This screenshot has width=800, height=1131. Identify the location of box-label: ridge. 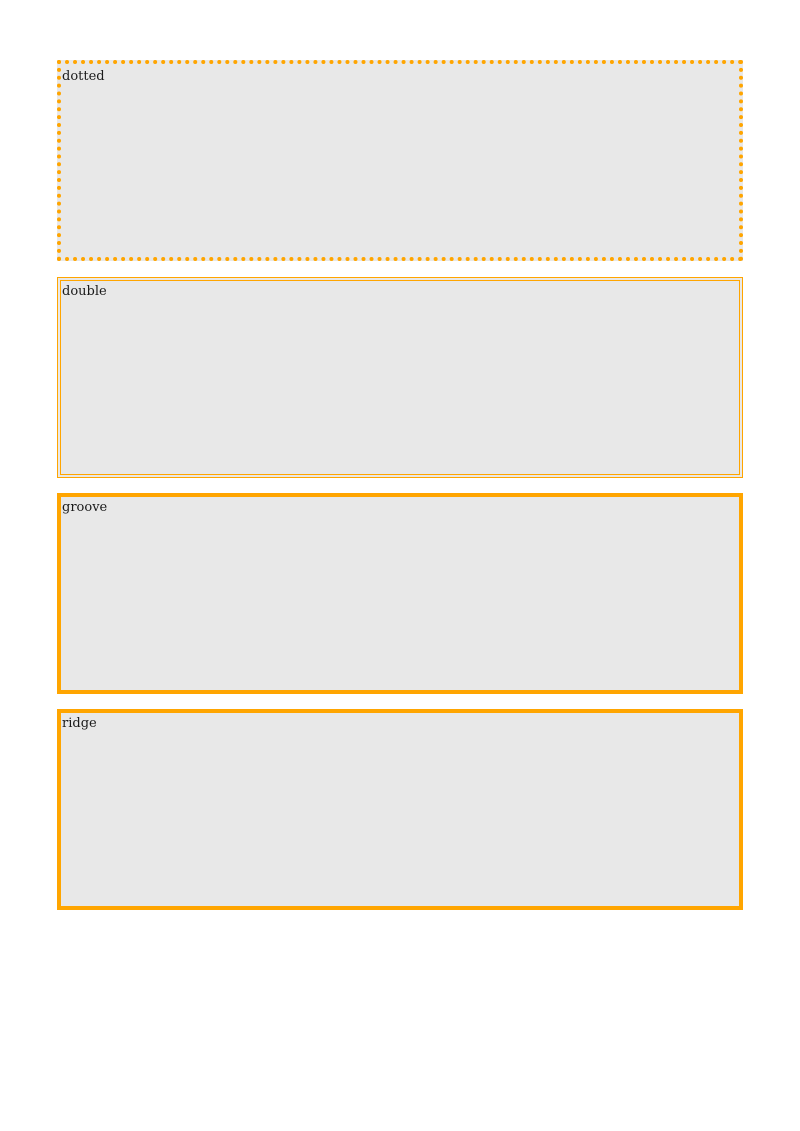
(79, 723).